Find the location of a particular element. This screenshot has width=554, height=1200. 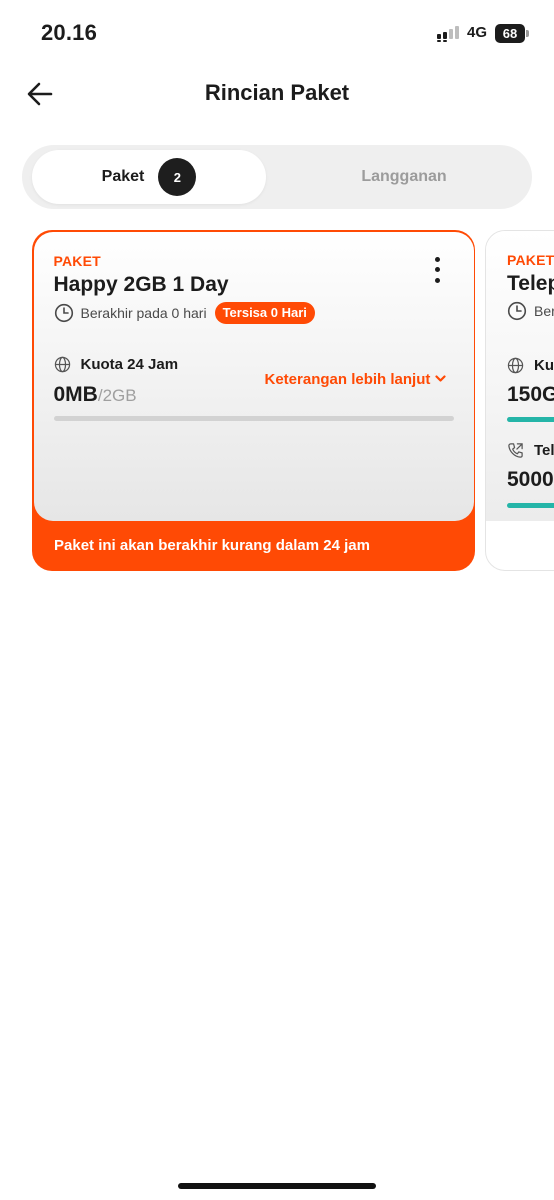

package-card-second-body: PAKET Telep Ber Kuo 150G is located at coordinates (520, 376).